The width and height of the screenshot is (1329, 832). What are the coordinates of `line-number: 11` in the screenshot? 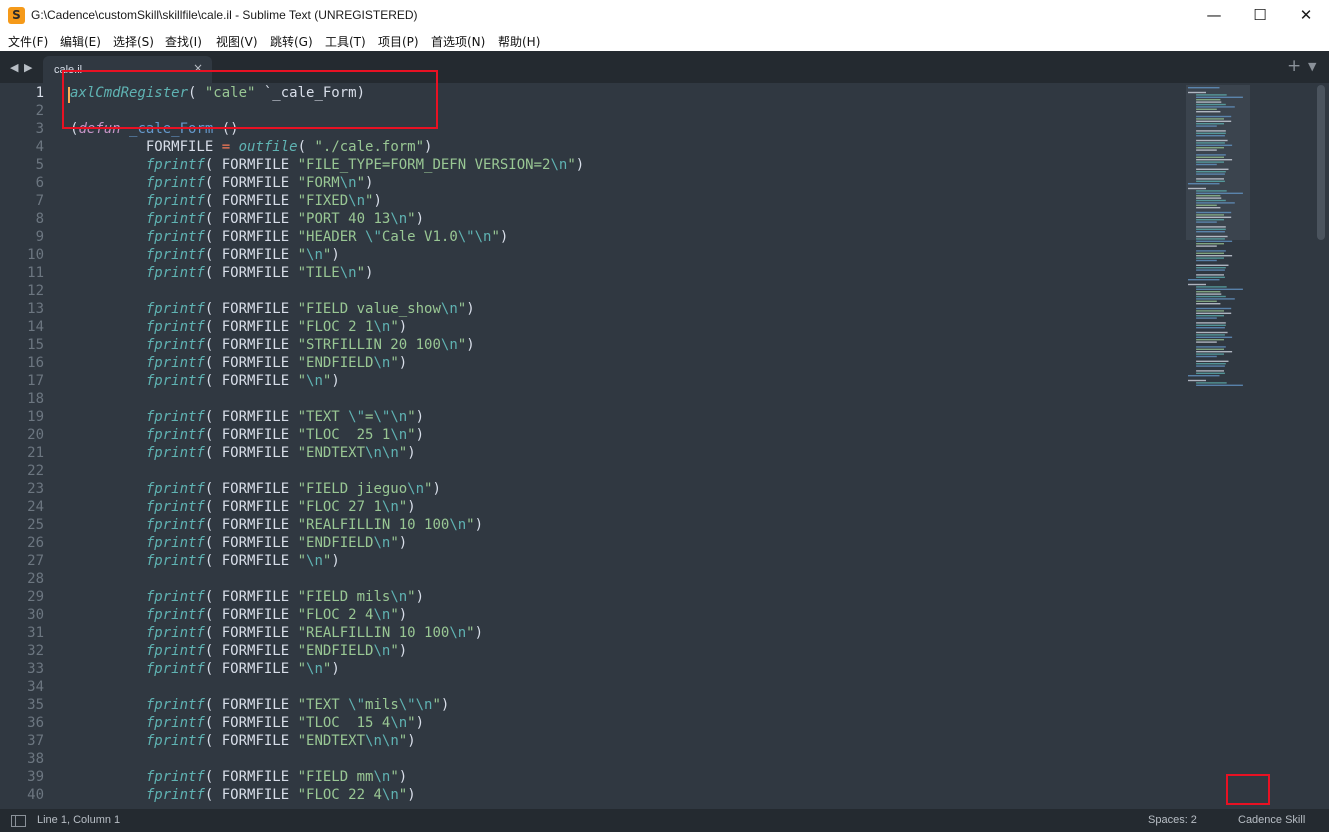 It's located at (35, 273).